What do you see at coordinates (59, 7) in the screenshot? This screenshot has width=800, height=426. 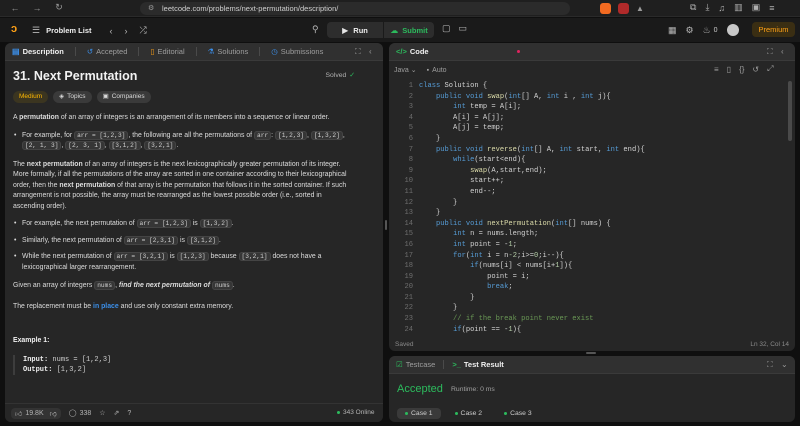 I see `browser-reload-icon: ↻` at bounding box center [59, 7].